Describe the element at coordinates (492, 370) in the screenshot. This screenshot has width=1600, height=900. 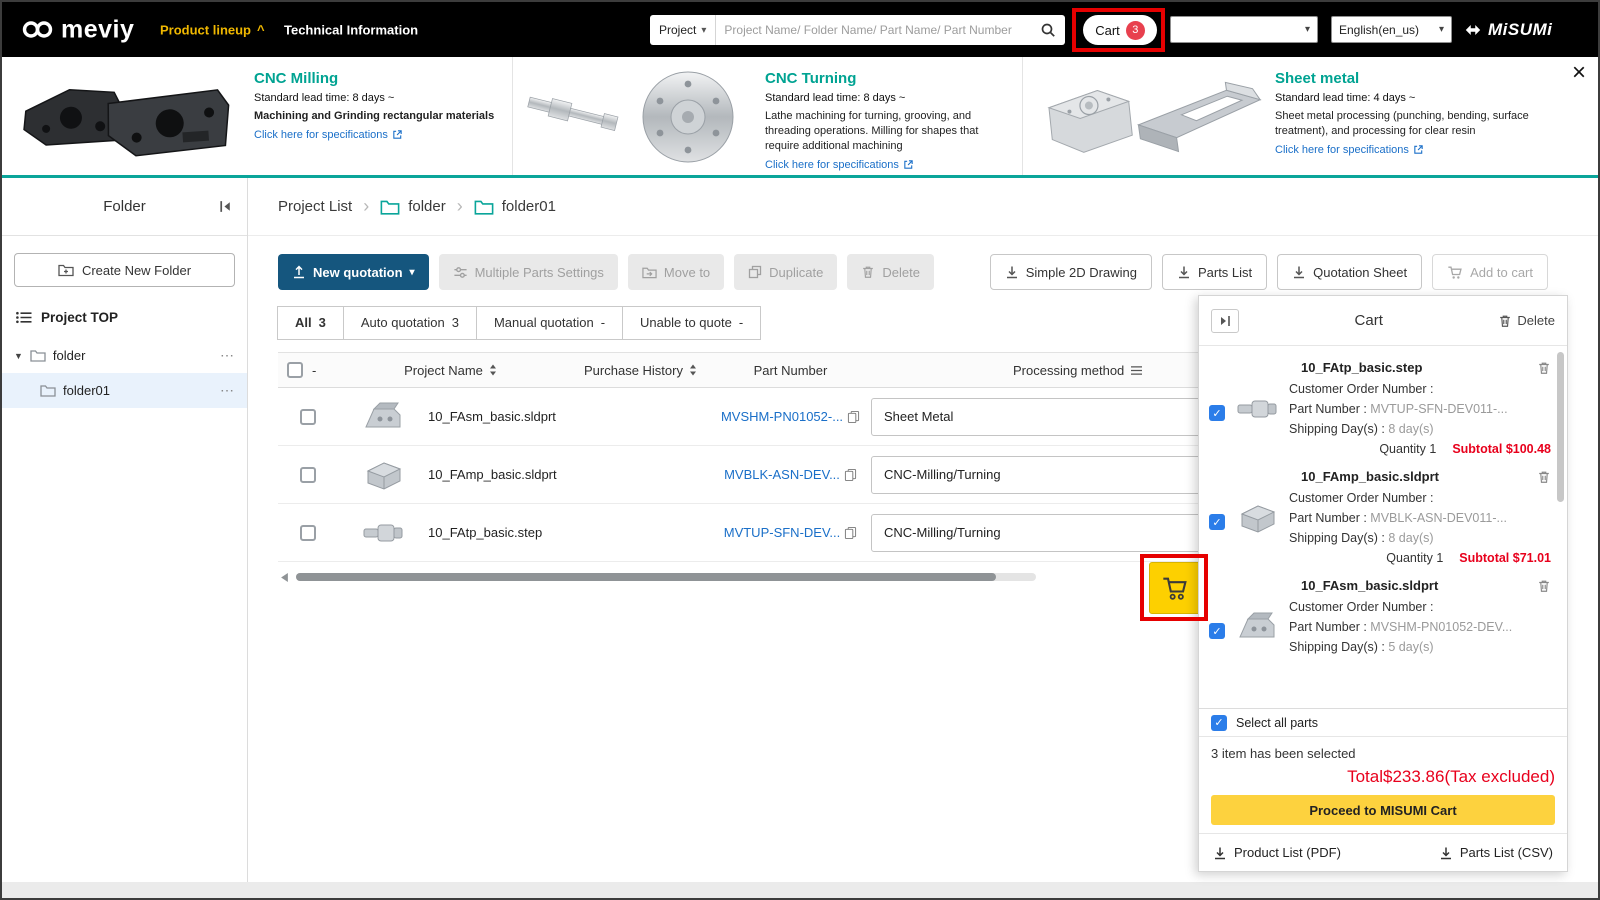
I see `sort-icon` at that location.